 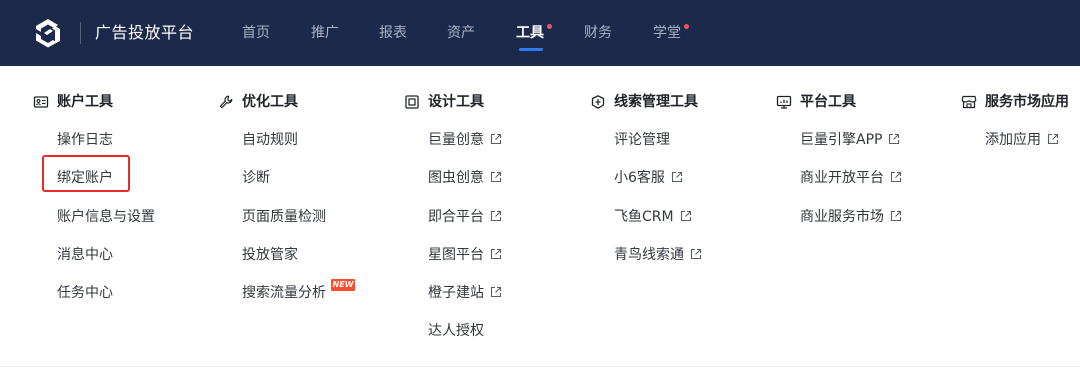 What do you see at coordinates (256, 33) in the screenshot?
I see `nav-home: 首页` at bounding box center [256, 33].